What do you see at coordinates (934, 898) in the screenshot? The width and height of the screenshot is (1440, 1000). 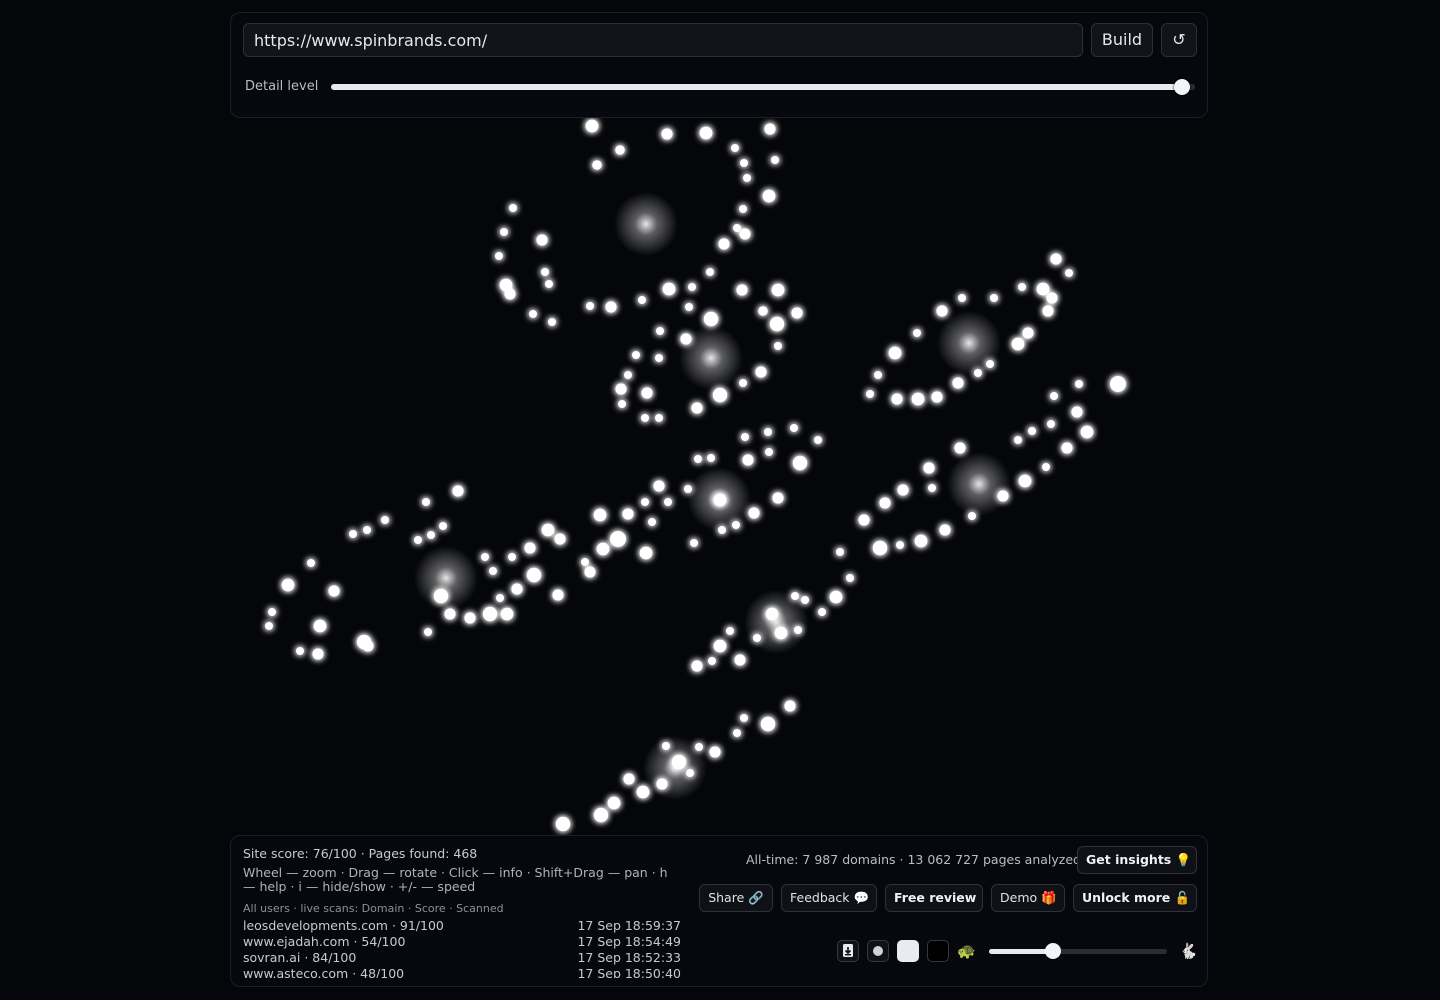 I see `free-review-button: Free review` at bounding box center [934, 898].